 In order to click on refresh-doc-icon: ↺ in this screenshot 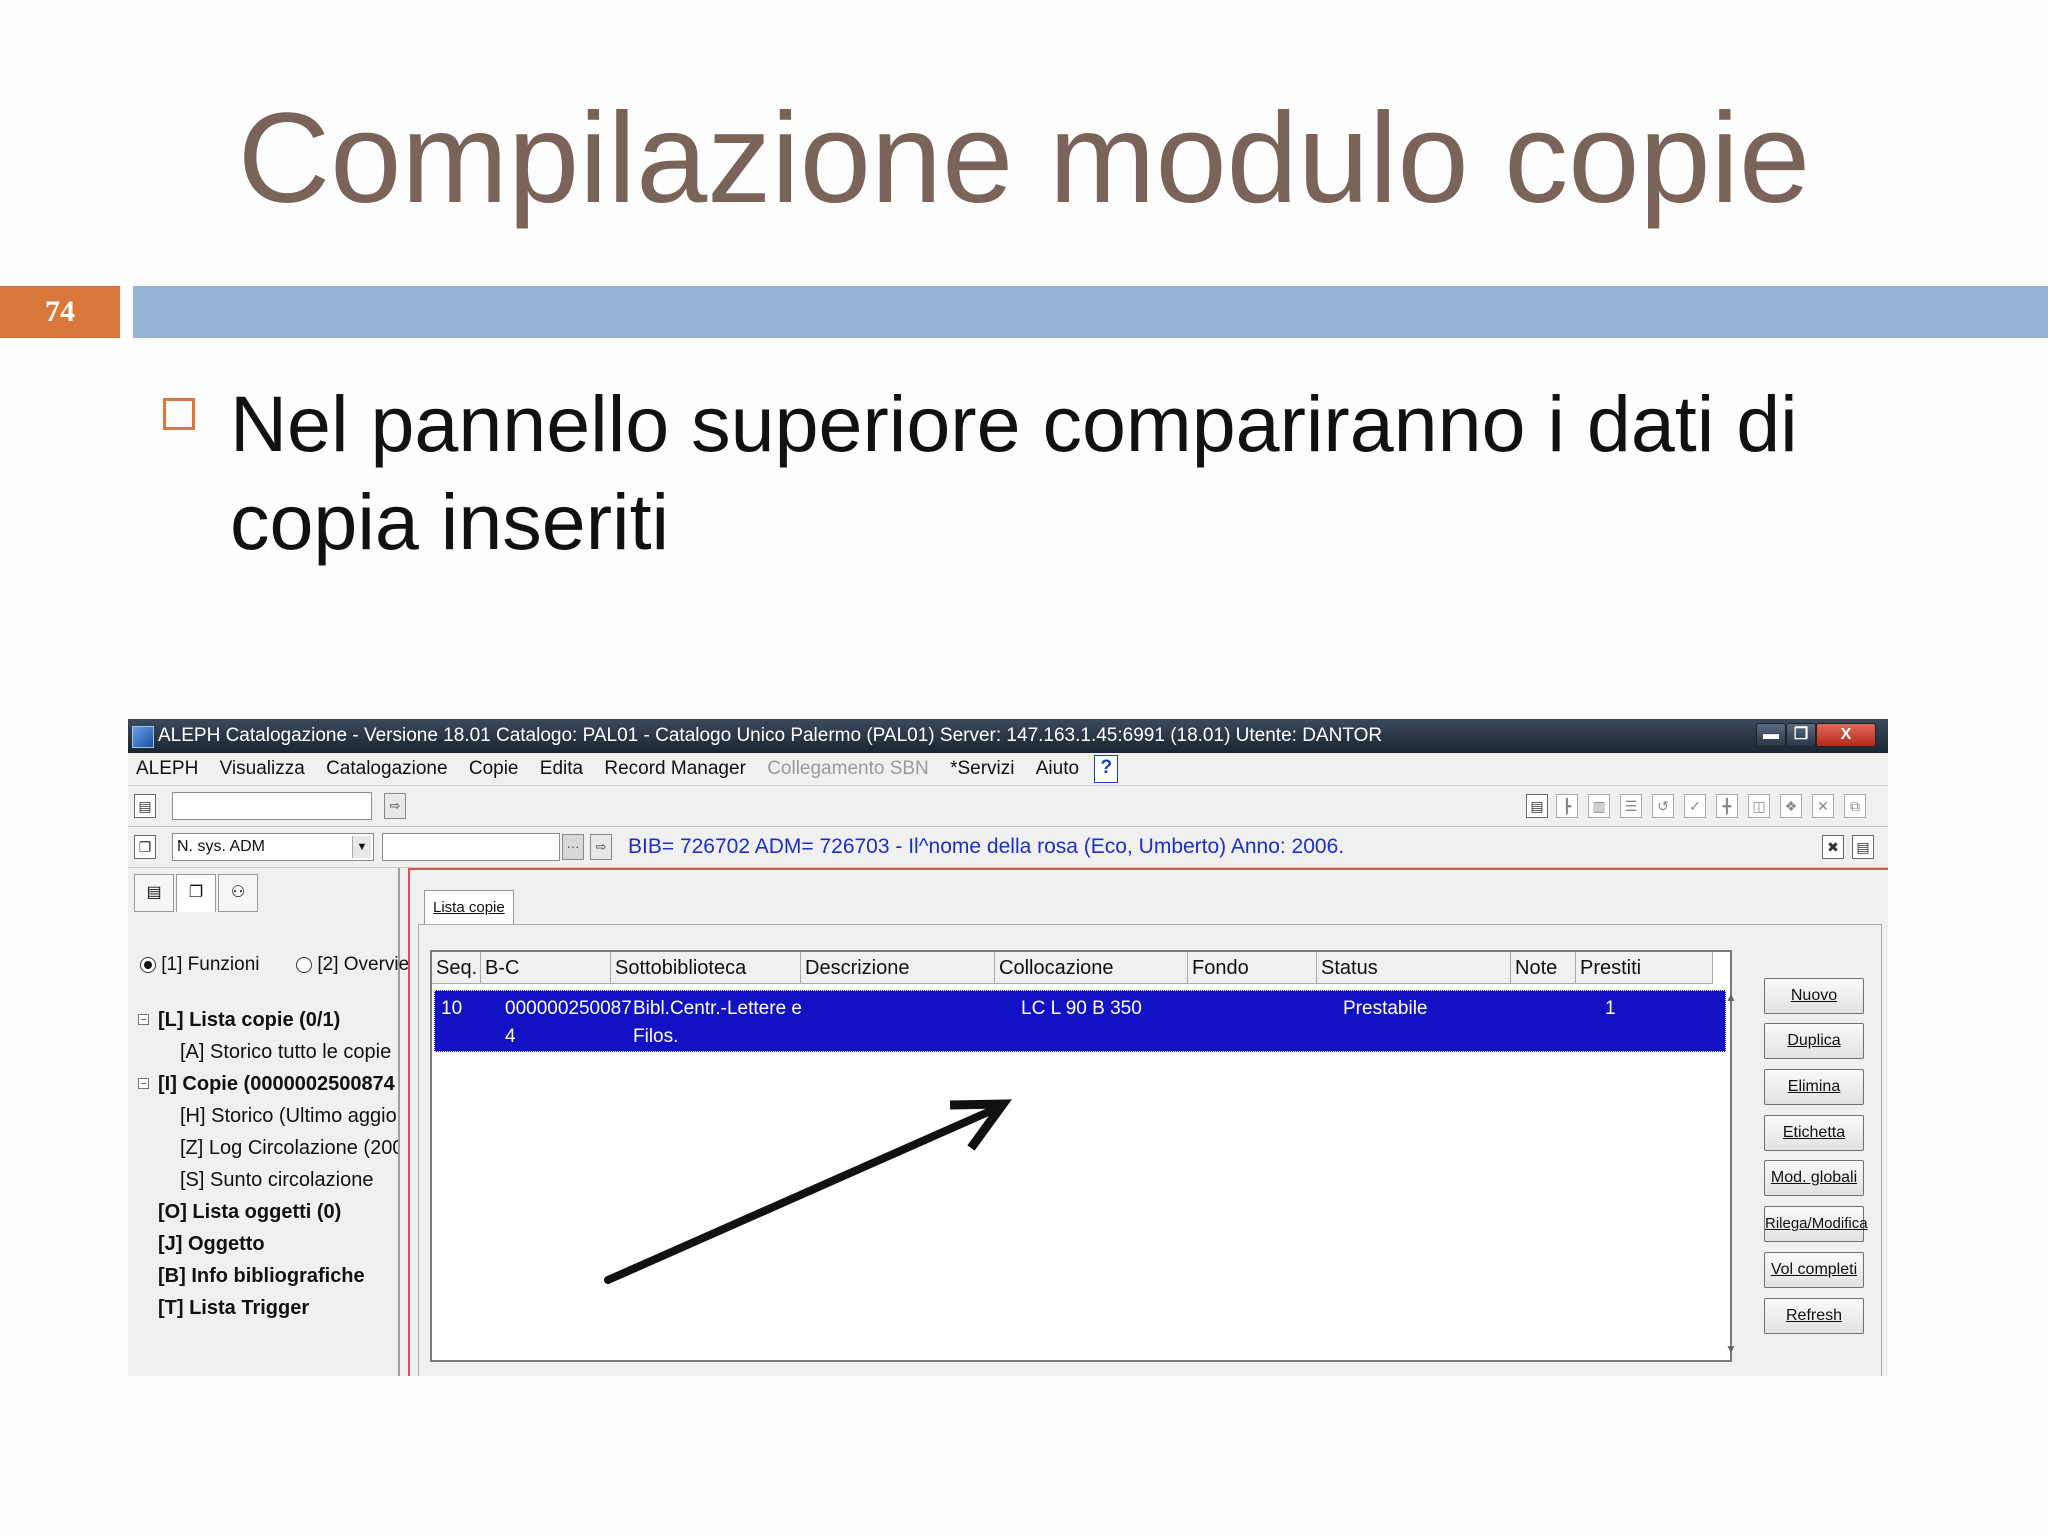, I will do `click(1663, 806)`.